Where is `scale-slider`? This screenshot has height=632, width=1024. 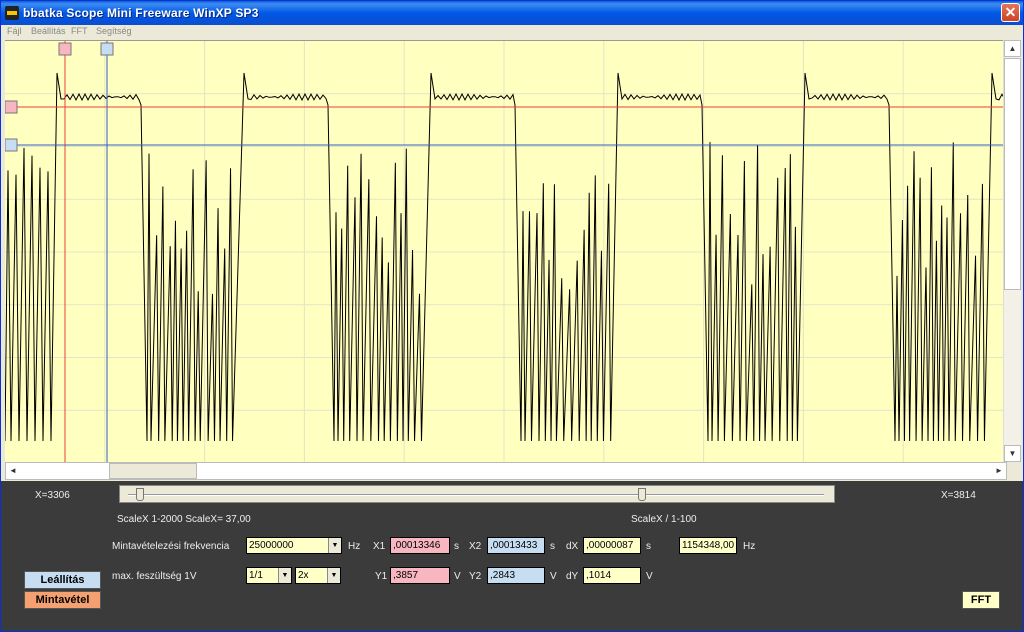
scale-slider is located at coordinates (477, 494).